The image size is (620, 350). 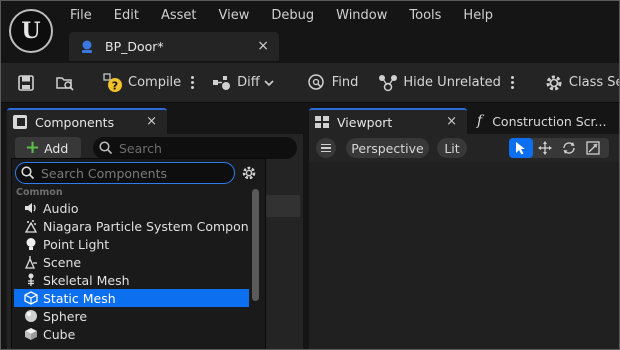 I want to click on list-item-label: Niagara Particle System Component, so click(x=146, y=226).